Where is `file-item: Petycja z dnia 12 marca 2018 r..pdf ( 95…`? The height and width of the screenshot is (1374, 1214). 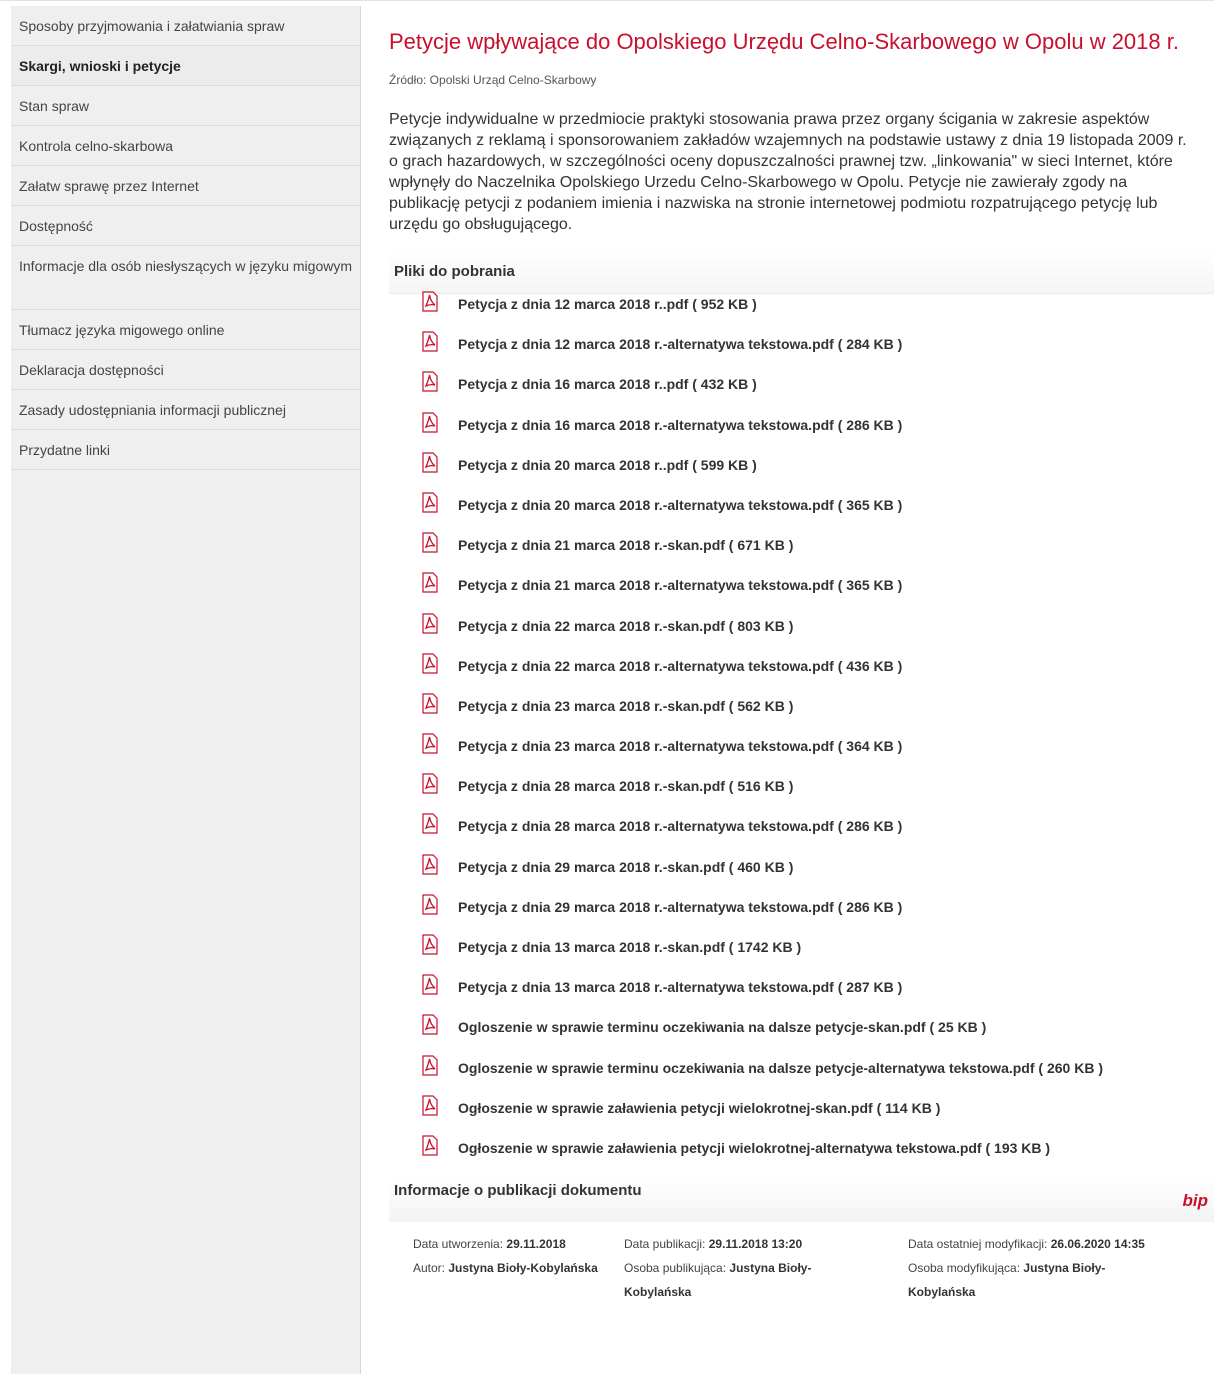
file-item: Petycja z dnia 12 marca 2018 r..pdf ( 95… is located at coordinates (801, 312).